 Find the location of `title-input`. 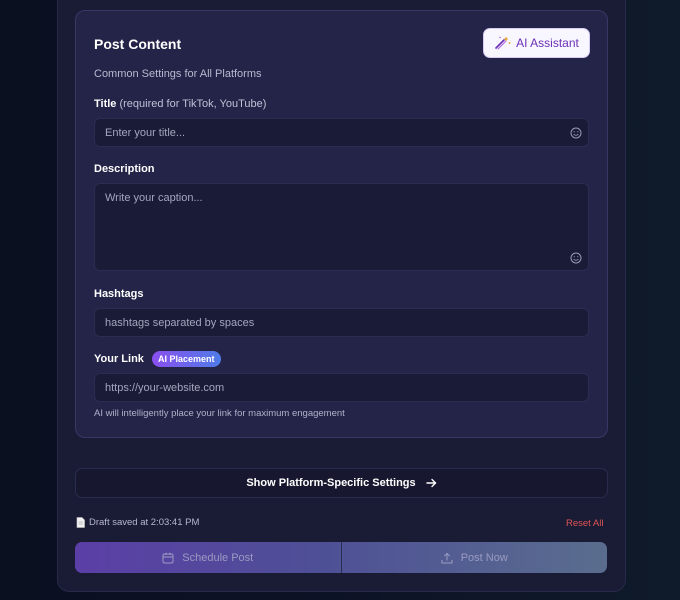

title-input is located at coordinates (341, 132).